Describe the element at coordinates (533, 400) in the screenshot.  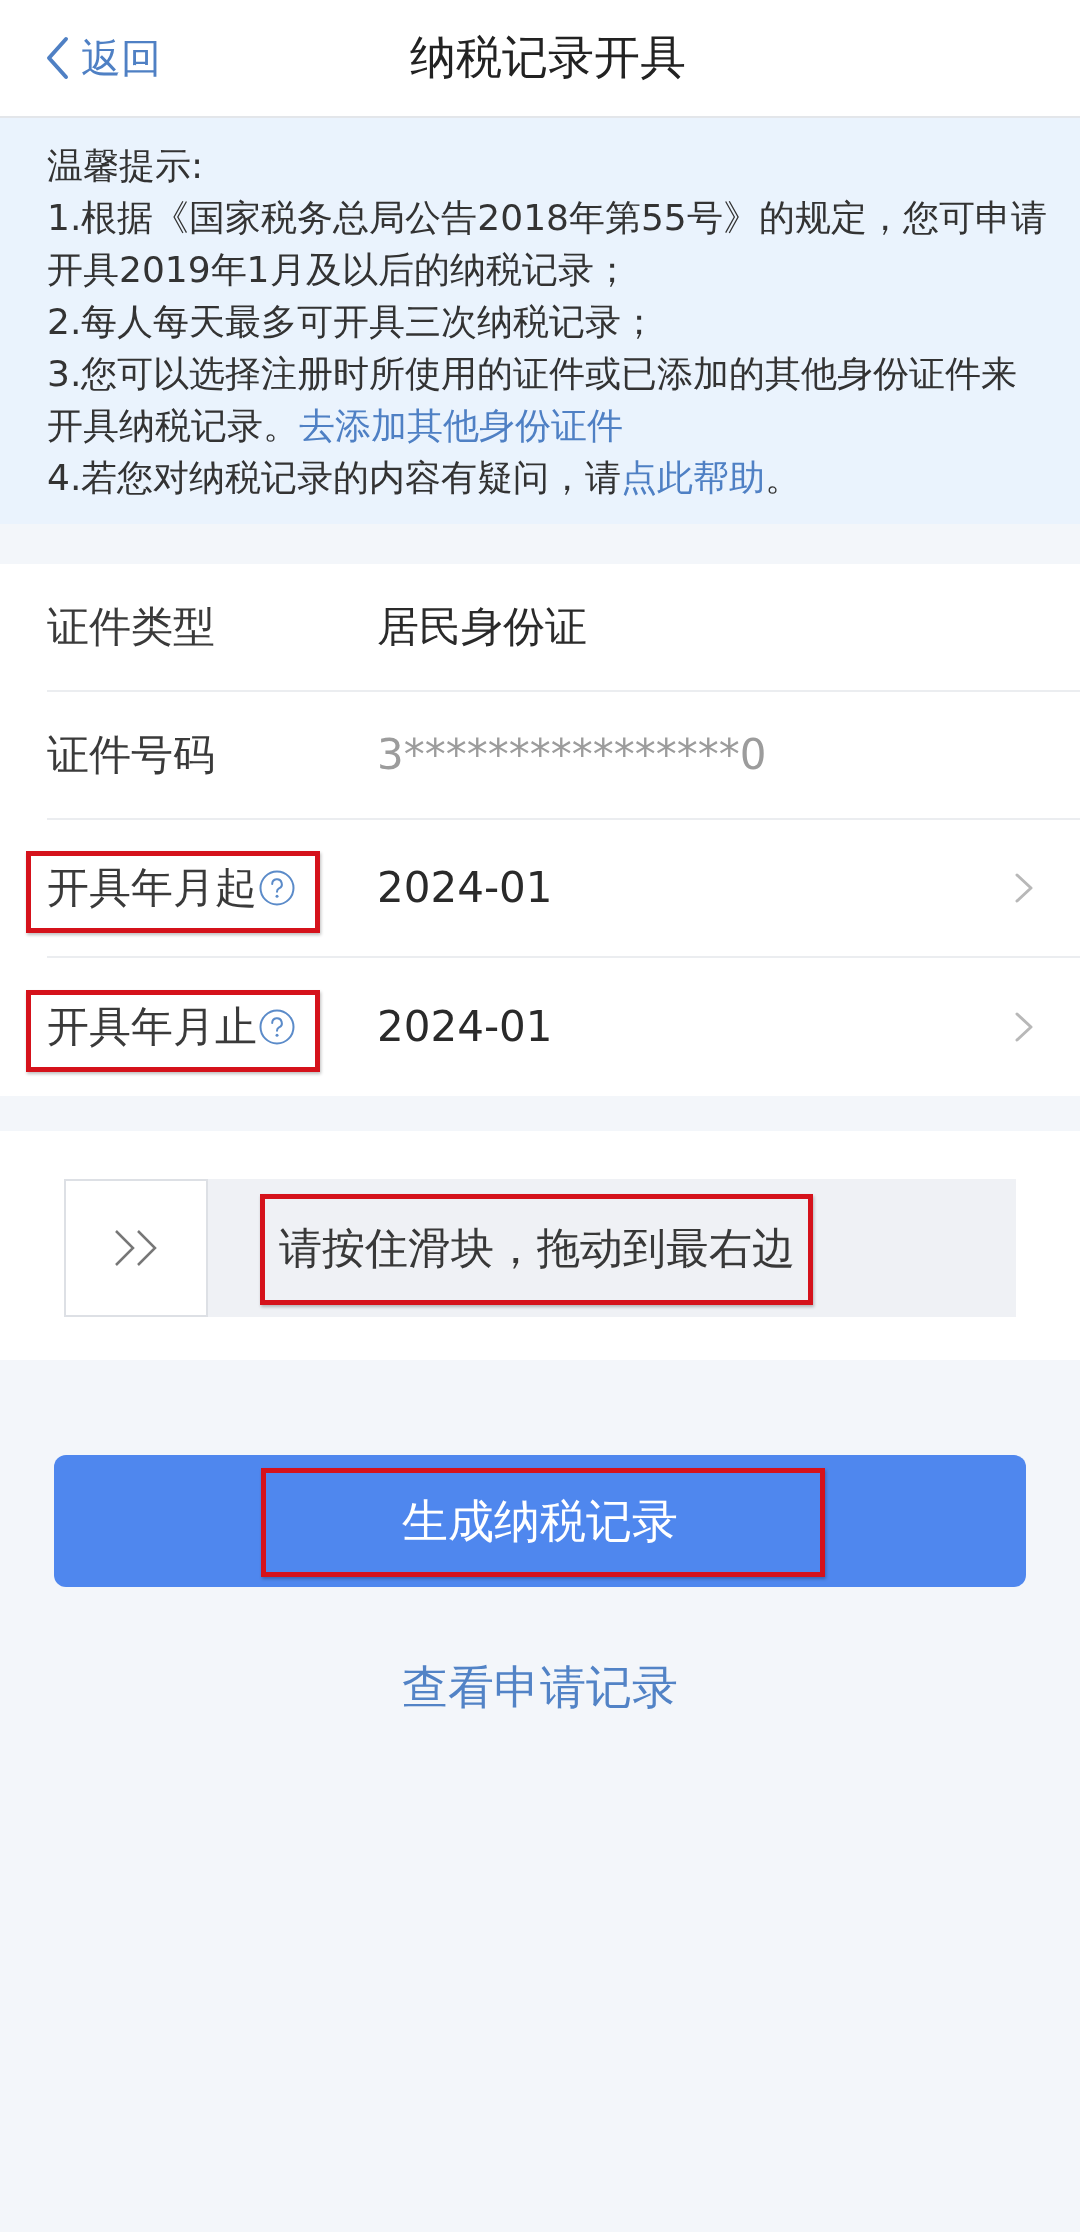
I see `notice-item: 3.您可以选择注册时所使用的证件或已添加的其他身份证件来开具纳税记录。去添加其他身份证件` at that location.